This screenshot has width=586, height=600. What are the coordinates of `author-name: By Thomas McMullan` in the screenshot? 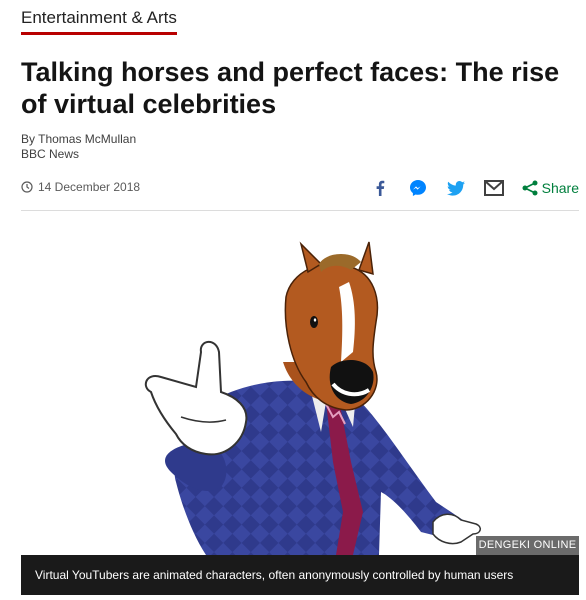 It's located at (79, 139).